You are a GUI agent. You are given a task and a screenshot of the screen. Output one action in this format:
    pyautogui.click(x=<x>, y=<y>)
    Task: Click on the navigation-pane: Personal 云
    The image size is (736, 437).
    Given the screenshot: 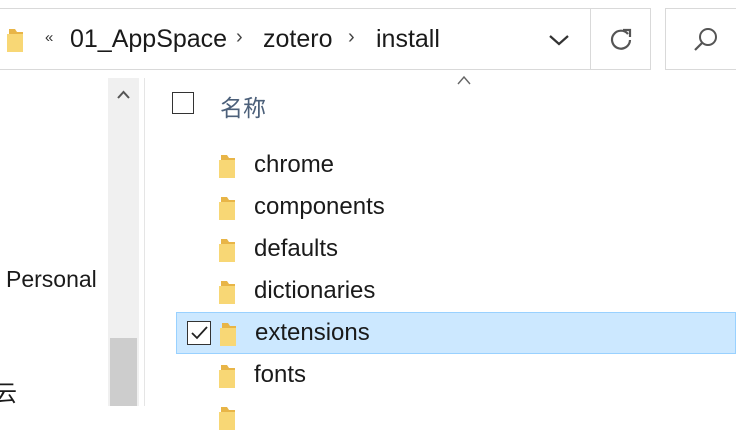 What is the action you would take?
    pyautogui.click(x=70, y=242)
    